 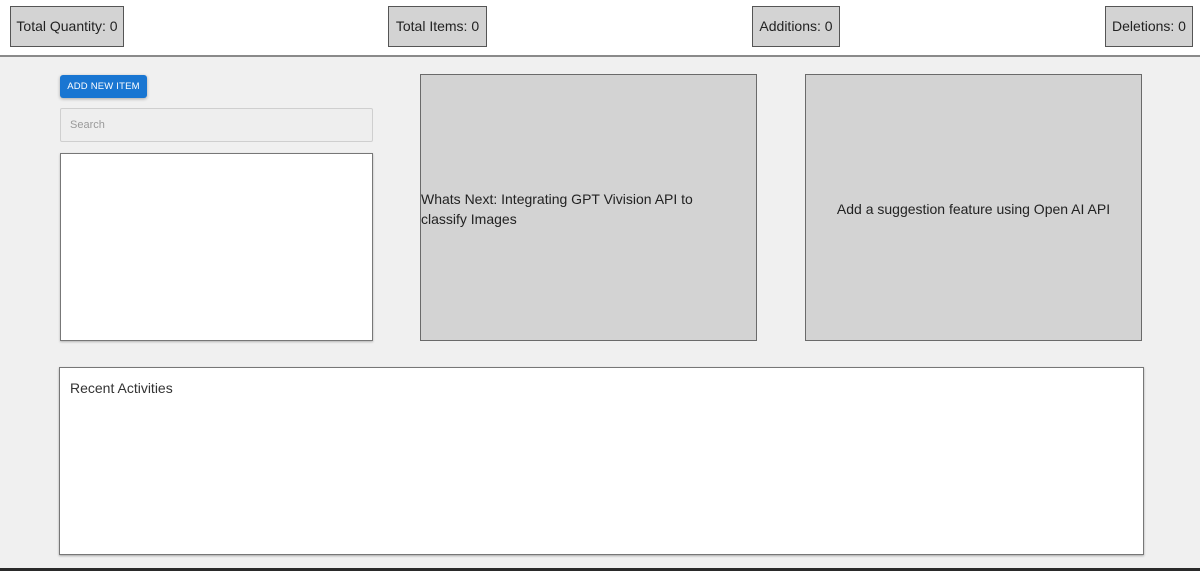 I want to click on total-quantity-stat: Total Quantity: 0, so click(x=67, y=26).